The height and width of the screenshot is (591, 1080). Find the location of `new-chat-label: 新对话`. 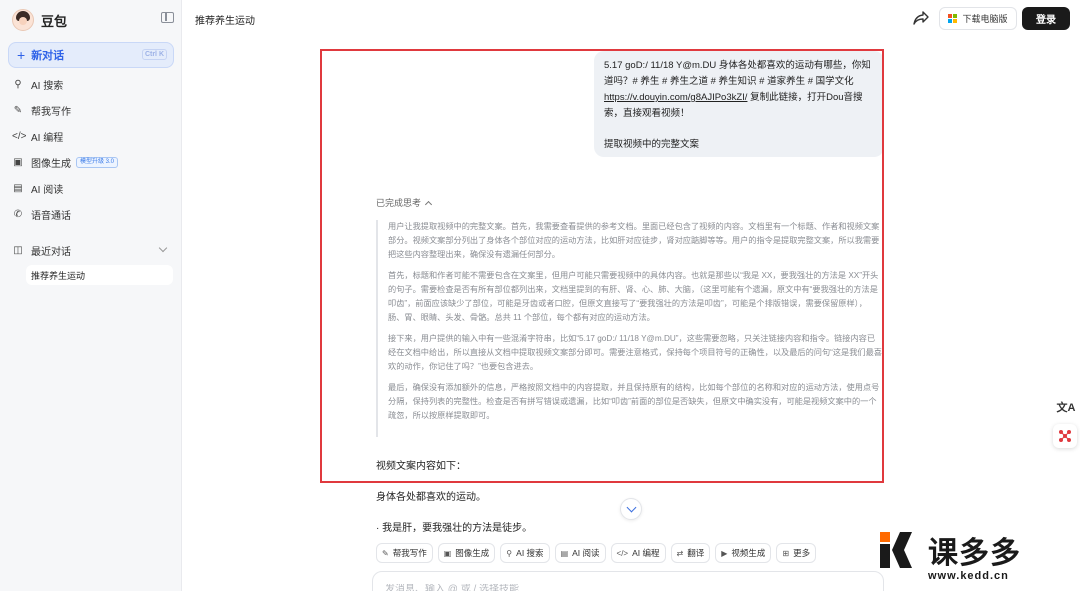

new-chat-label: 新对话 is located at coordinates (48, 56).